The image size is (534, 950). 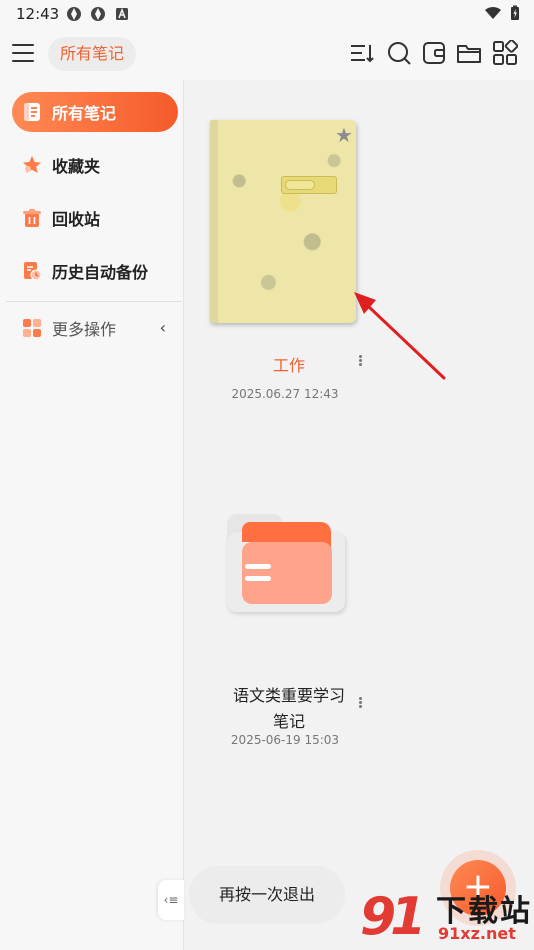 I want to click on grid-icon, so click(x=32, y=328).